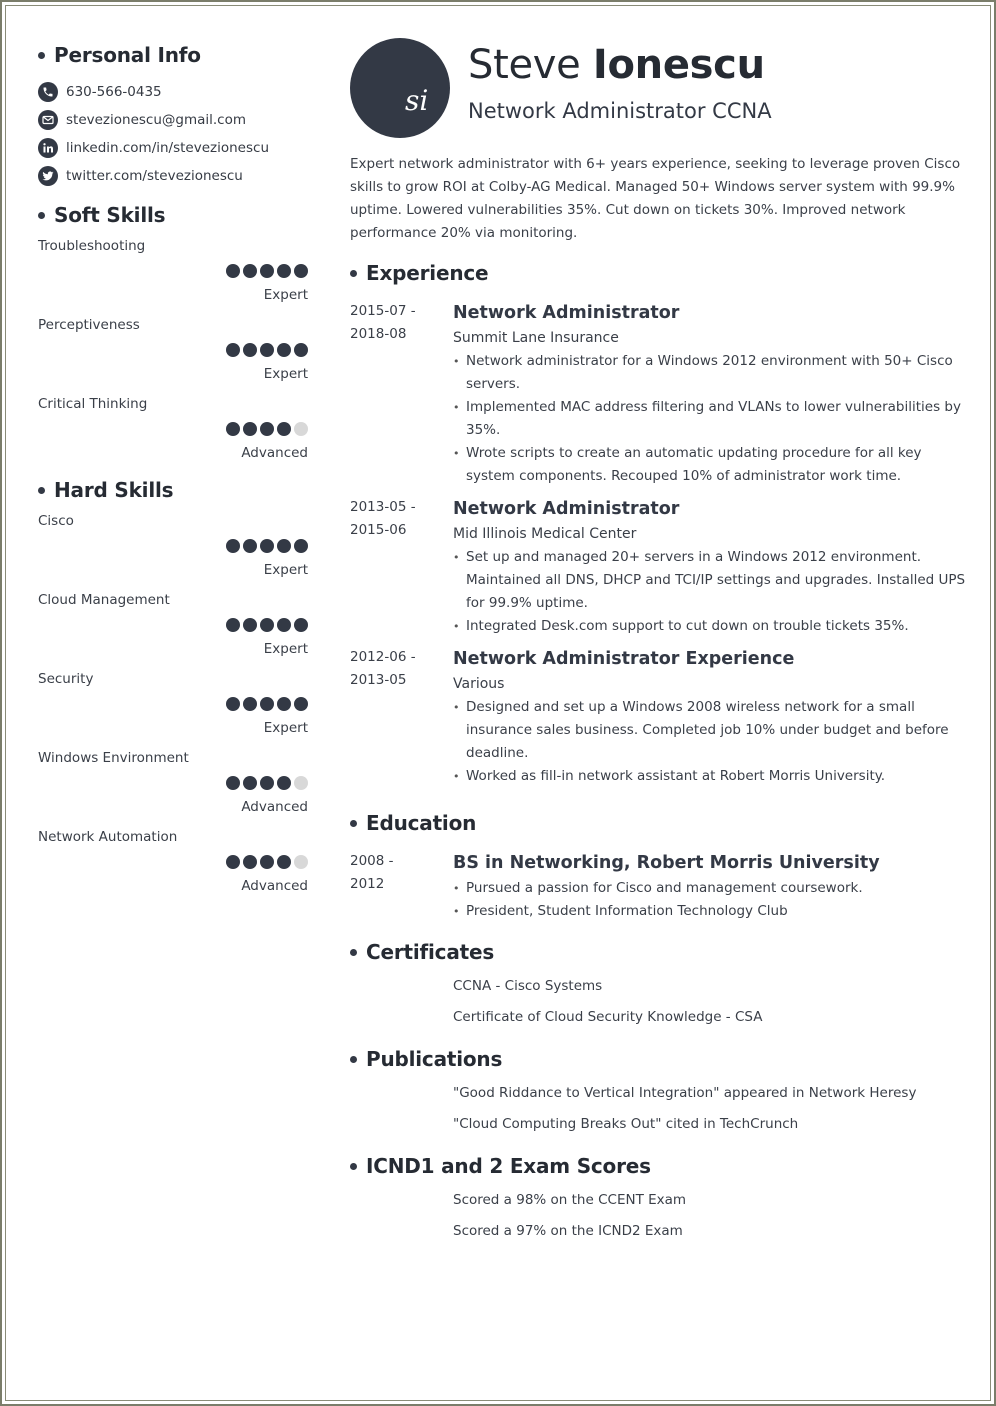  Describe the element at coordinates (660, 952) in the screenshot. I see `certificates-heading: Certificates` at that location.